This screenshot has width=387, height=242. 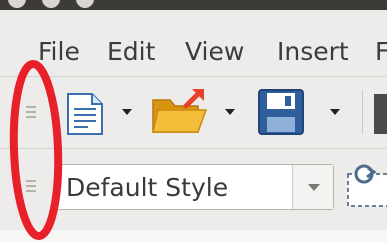 I want to click on save-floppy-icon, so click(x=281, y=112).